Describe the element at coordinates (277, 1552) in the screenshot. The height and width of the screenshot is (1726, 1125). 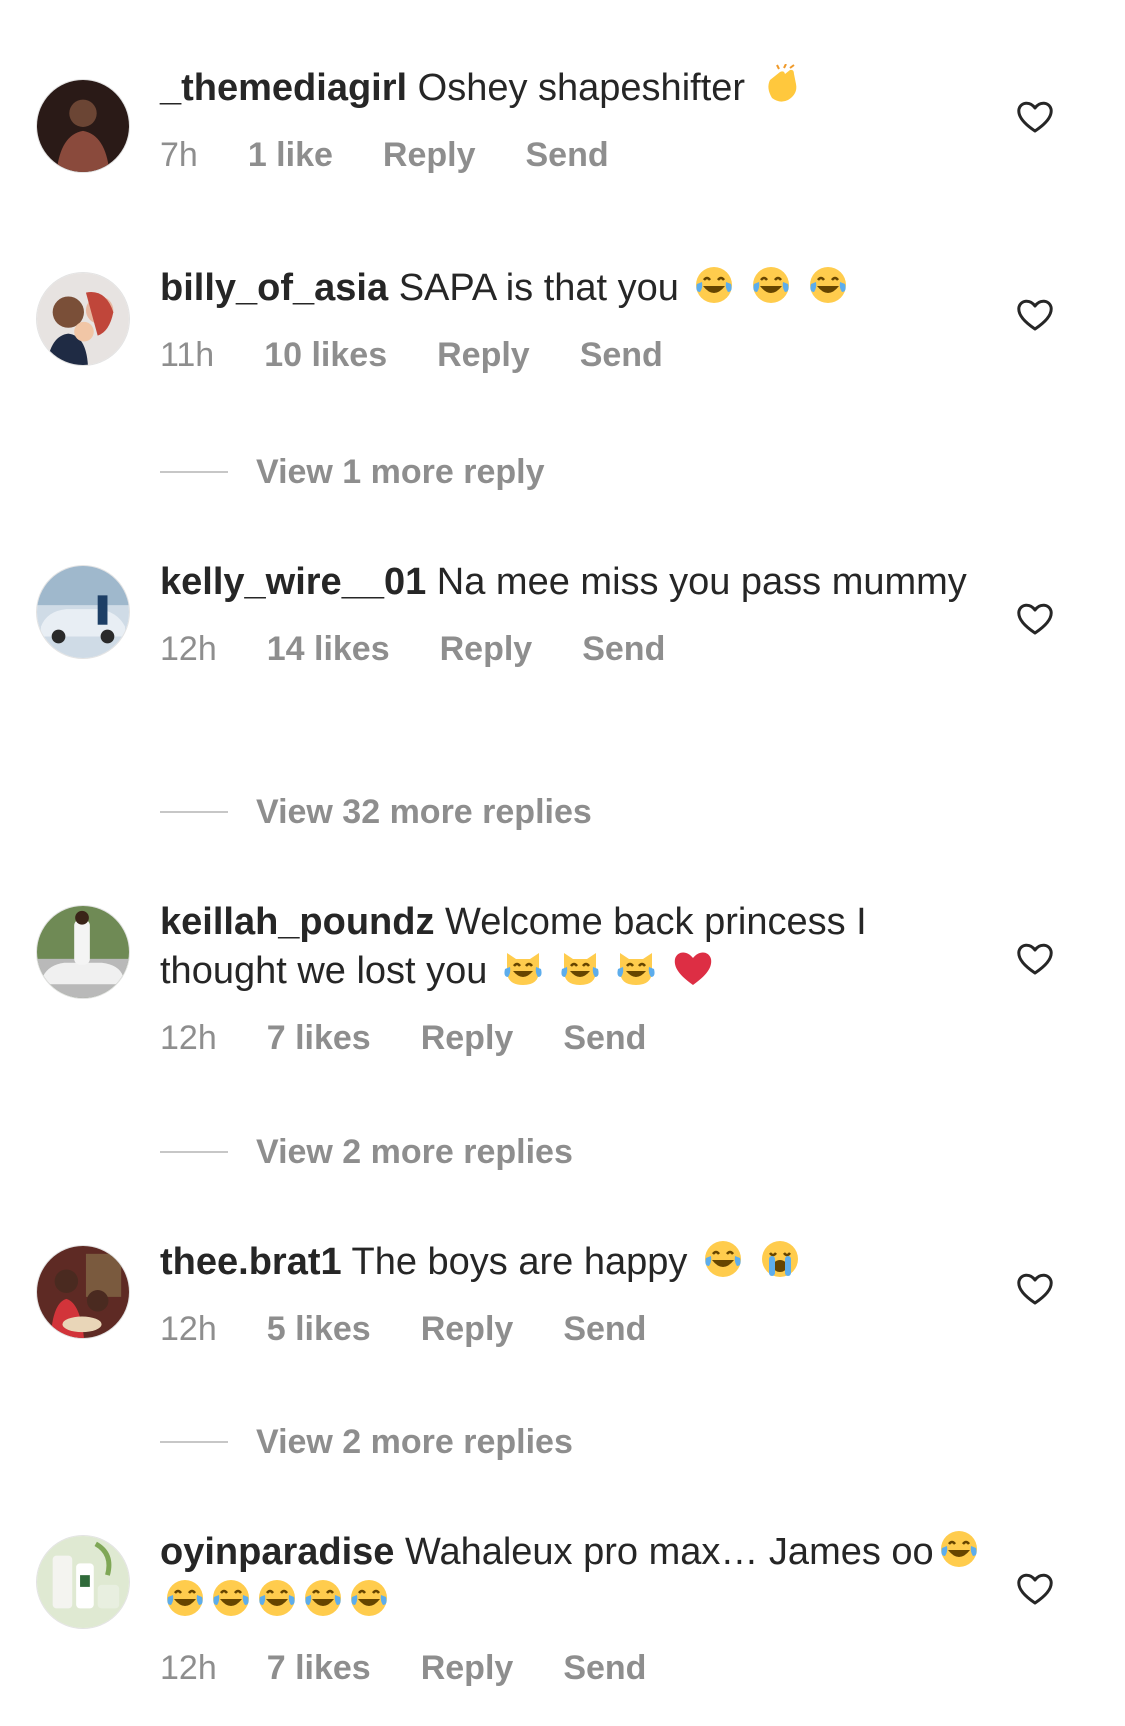
I see `comment-username: oyinparadise` at that location.